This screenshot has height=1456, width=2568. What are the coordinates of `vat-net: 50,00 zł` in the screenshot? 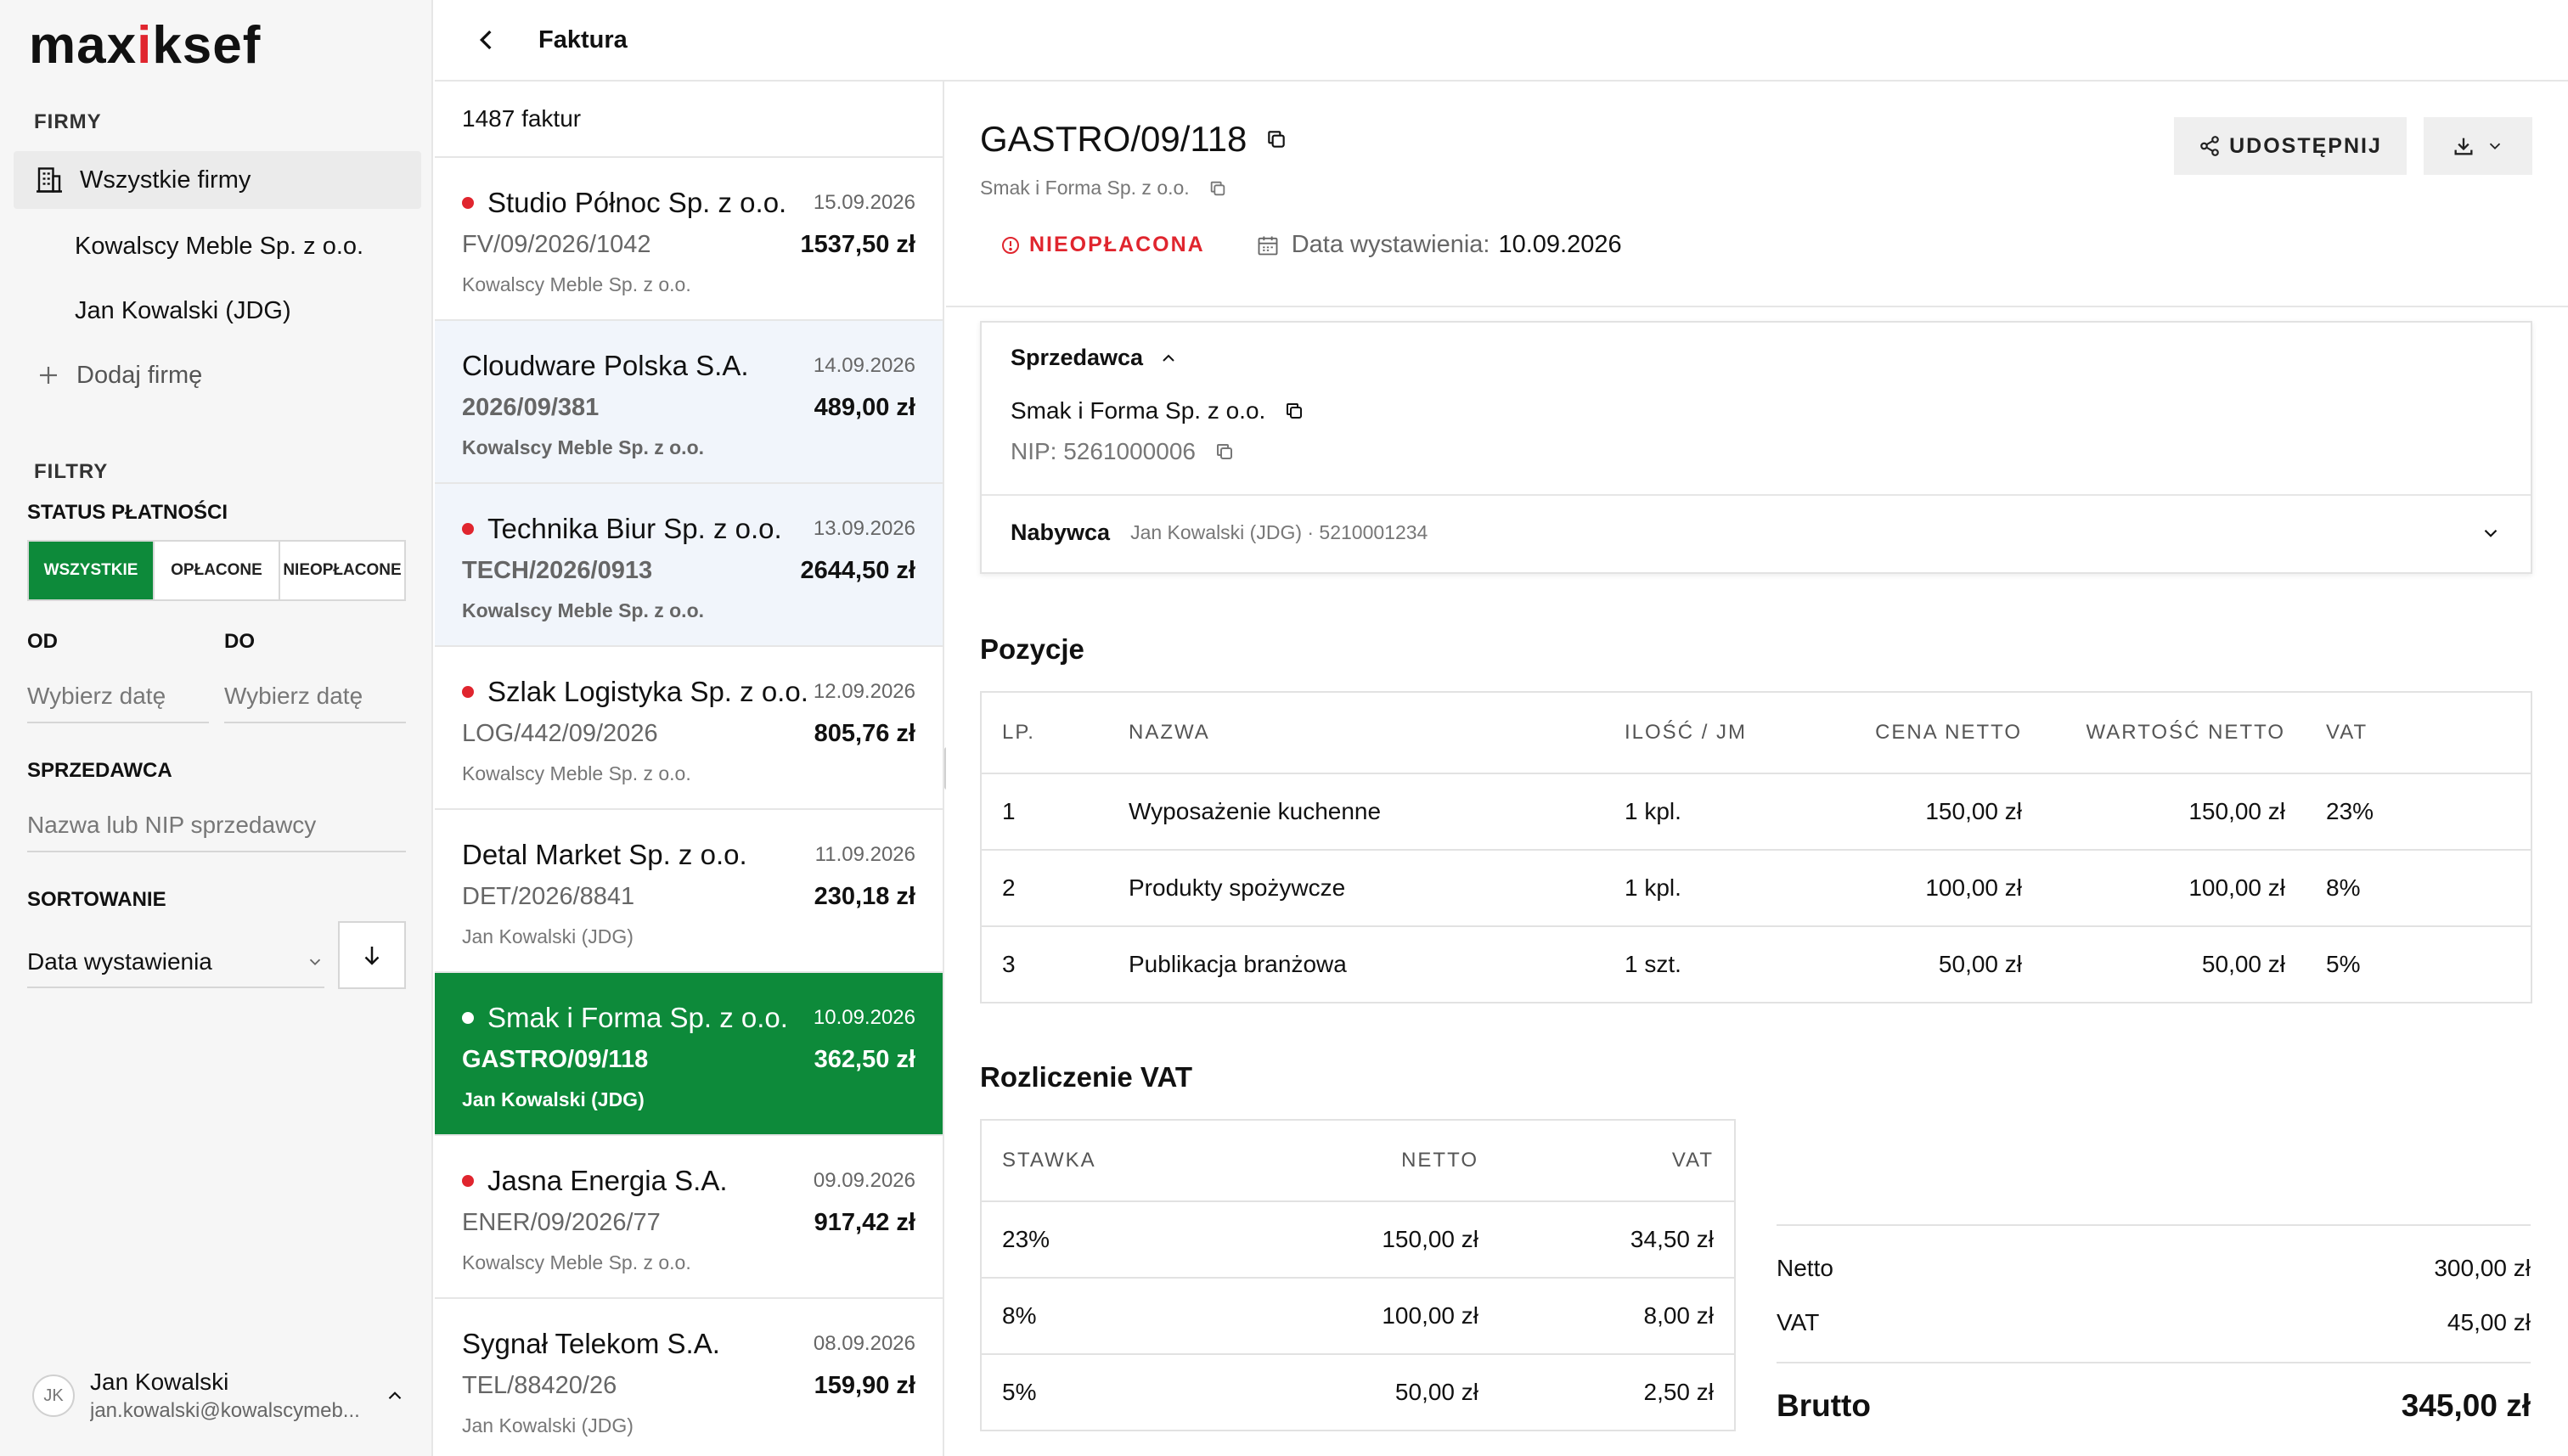 It's located at (1436, 1392).